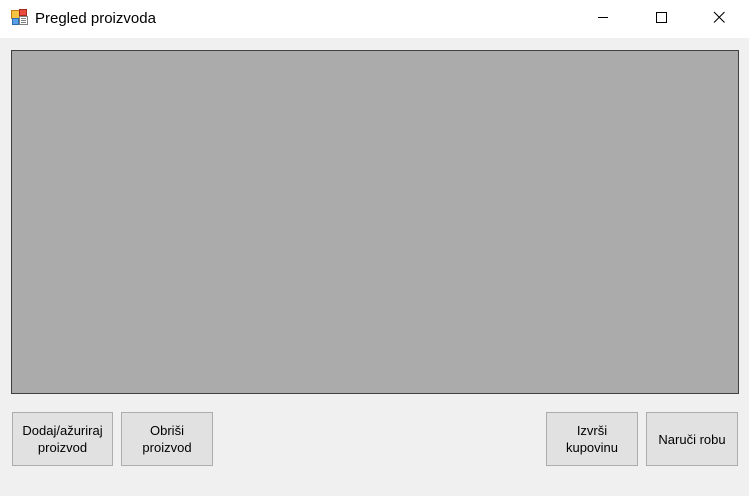 Image resolution: width=749 pixels, height=496 pixels. What do you see at coordinates (167, 439) in the screenshot?
I see `delete-product-button: Obriši proizvod` at bounding box center [167, 439].